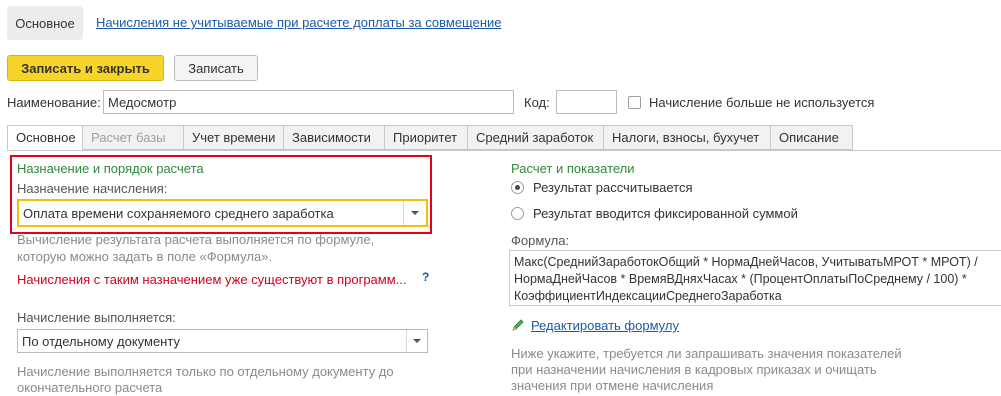 The image size is (1001, 396). I want to click on tab-base-calc: Расчет базы, so click(133, 137).